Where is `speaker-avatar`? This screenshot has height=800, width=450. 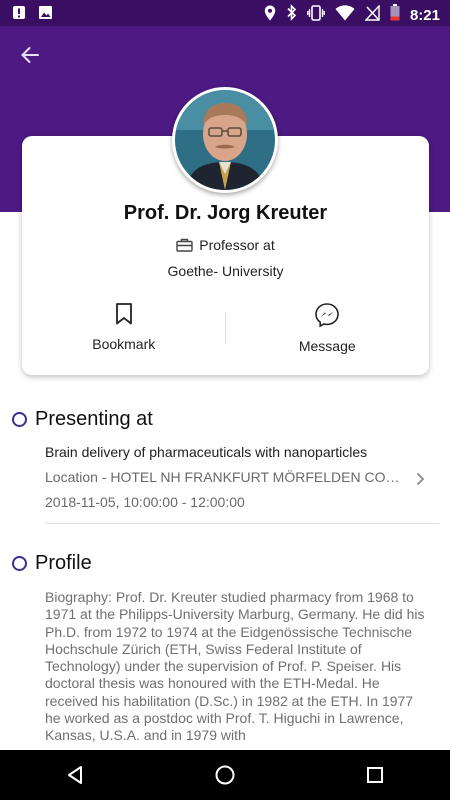
speaker-avatar is located at coordinates (225, 140).